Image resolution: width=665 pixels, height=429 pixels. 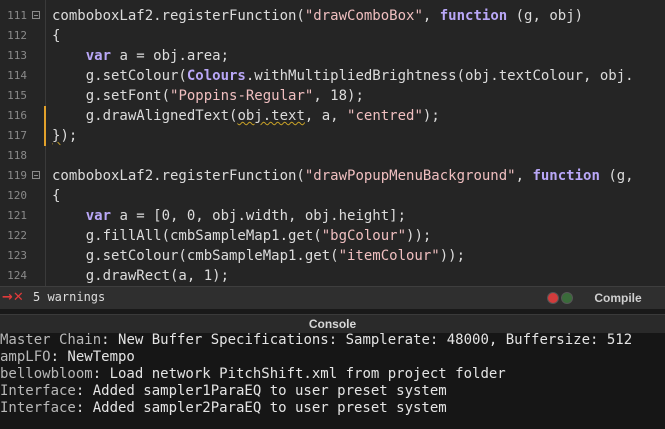 I want to click on code-text: g.drawRect(a, 1);, so click(x=140, y=276).